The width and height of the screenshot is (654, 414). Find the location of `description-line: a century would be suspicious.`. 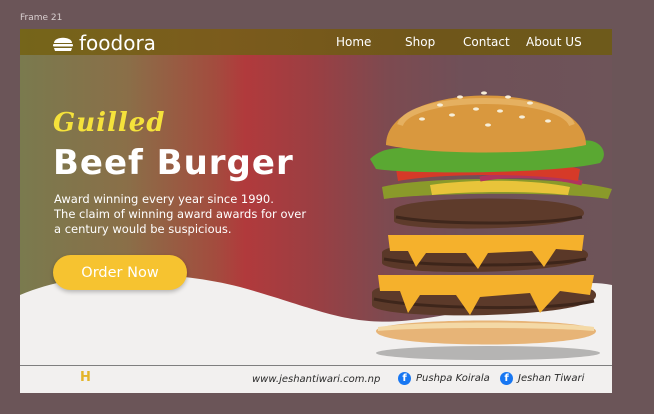

description-line: a century would be suspicious. is located at coordinates (143, 229).